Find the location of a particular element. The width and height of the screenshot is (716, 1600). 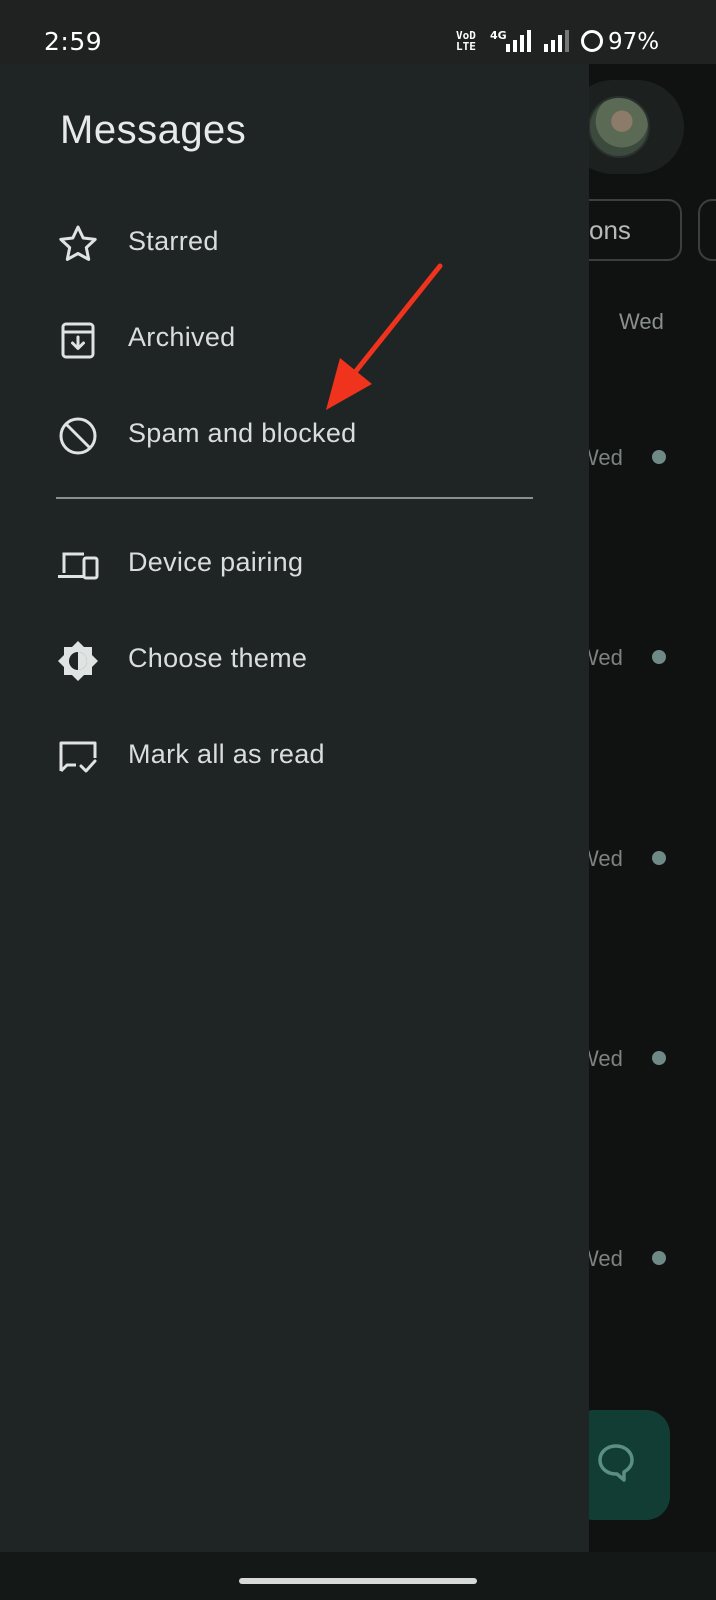

annotation-arrow is located at coordinates (384, 336).